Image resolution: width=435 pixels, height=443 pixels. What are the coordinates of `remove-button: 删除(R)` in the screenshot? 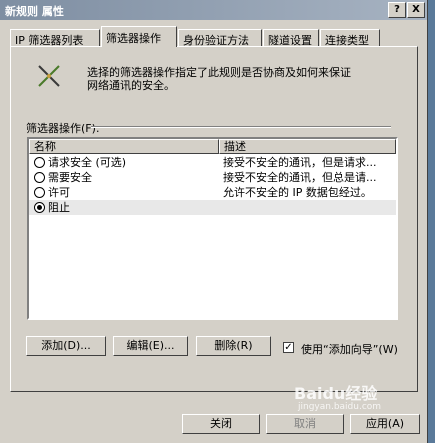 It's located at (233, 346).